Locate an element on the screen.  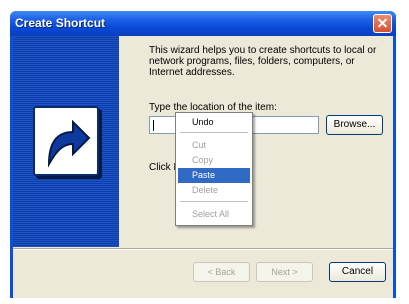
menu-item-delete: Delete is located at coordinates (214, 190).